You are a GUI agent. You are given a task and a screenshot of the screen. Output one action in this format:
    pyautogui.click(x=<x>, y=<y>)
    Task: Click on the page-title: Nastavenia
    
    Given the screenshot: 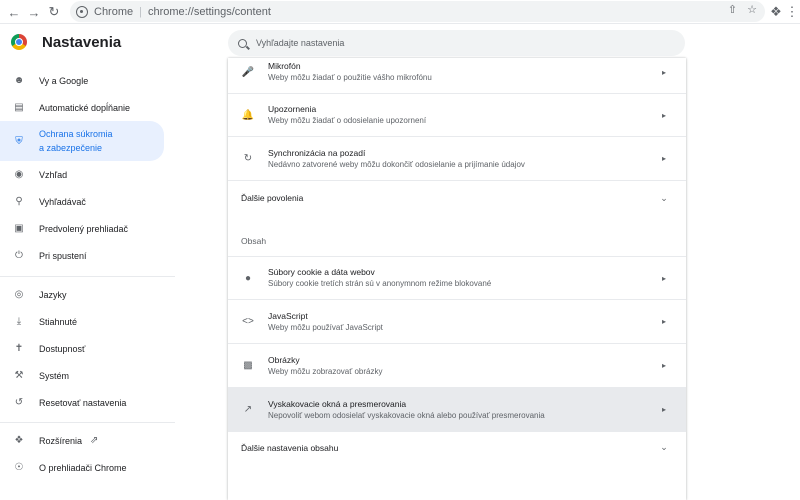 What is the action you would take?
    pyautogui.click(x=82, y=42)
    